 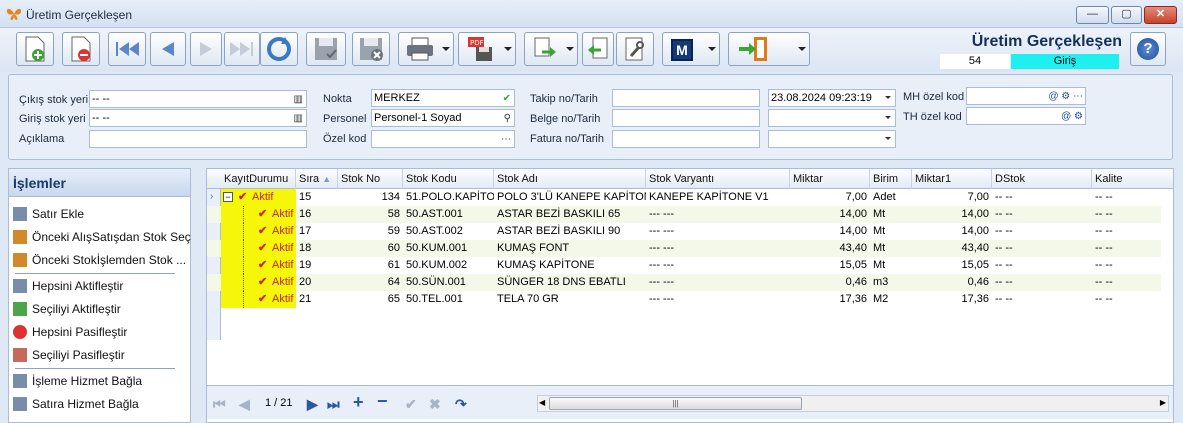 What do you see at coordinates (443, 139) in the screenshot?
I see `ozel-kod-field: ⋯` at bounding box center [443, 139].